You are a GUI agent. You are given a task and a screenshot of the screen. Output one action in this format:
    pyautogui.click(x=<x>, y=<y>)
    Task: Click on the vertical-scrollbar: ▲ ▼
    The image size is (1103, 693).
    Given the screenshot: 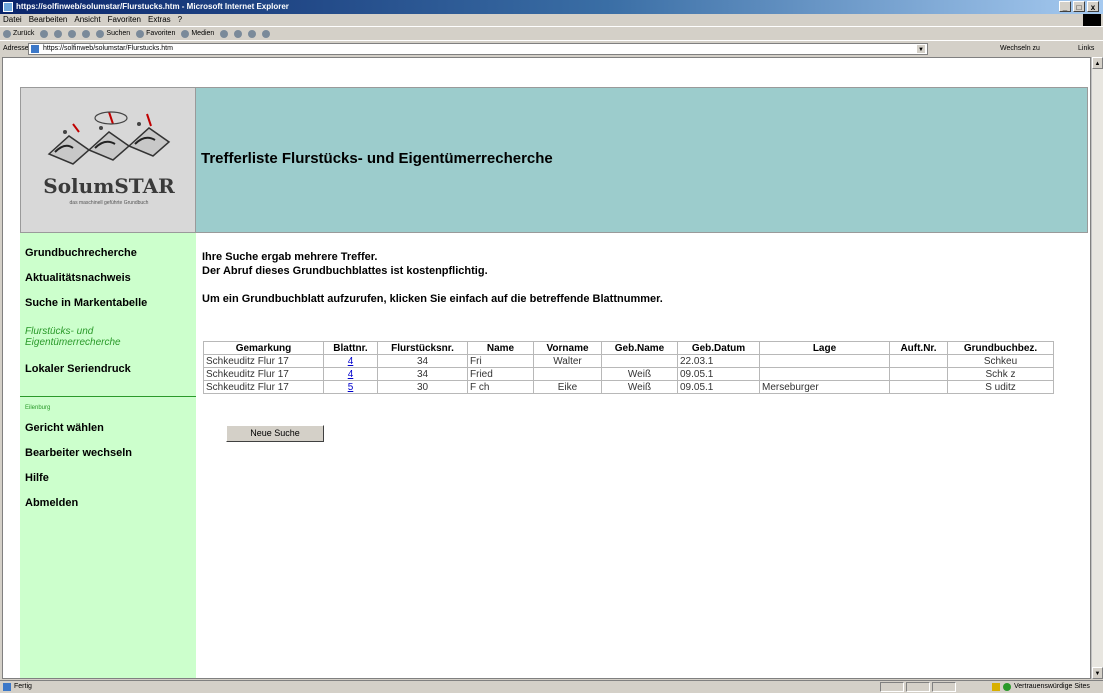 What is the action you would take?
    pyautogui.click(x=1097, y=368)
    